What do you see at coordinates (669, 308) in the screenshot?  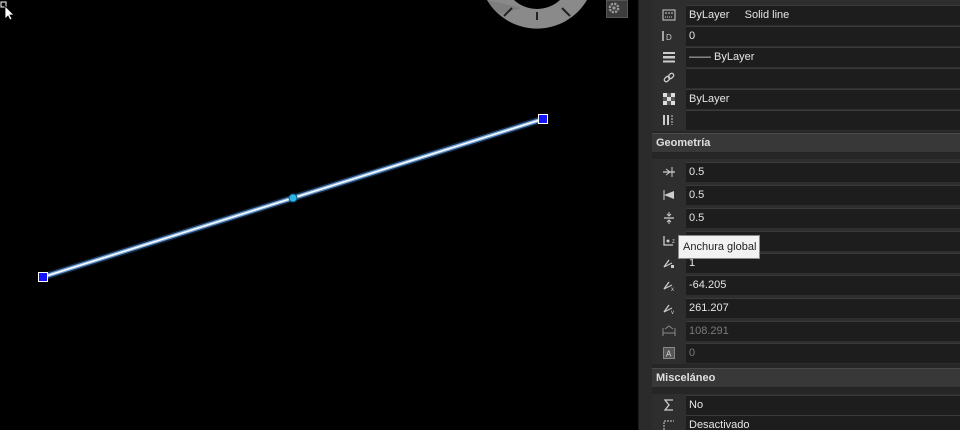 I see `vertex-y-icon: y` at bounding box center [669, 308].